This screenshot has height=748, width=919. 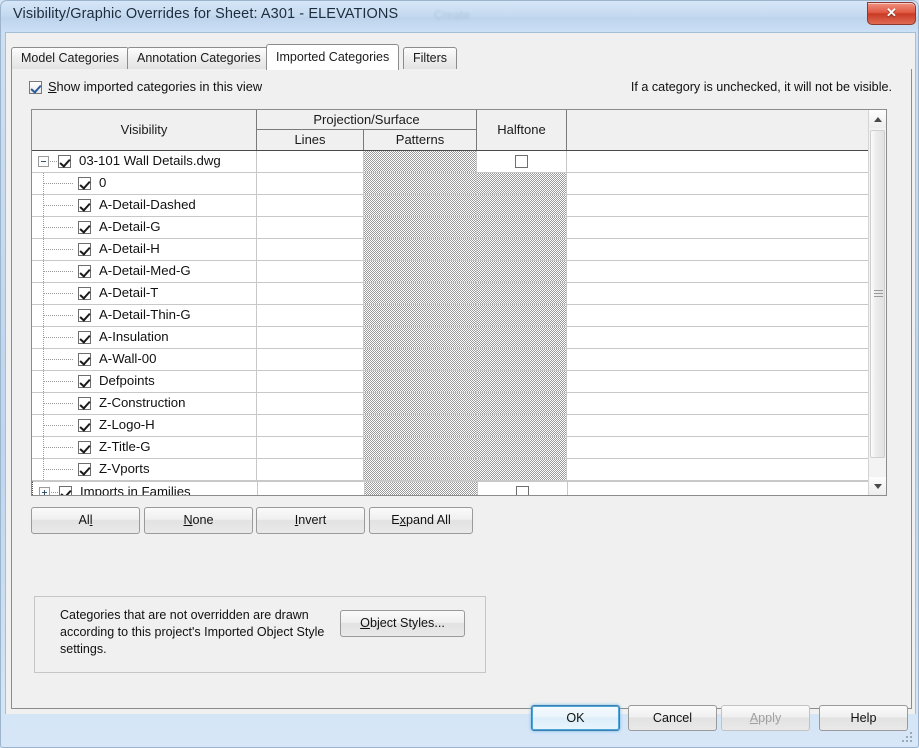 What do you see at coordinates (310, 140) in the screenshot?
I see `column-header-lines: Lines` at bounding box center [310, 140].